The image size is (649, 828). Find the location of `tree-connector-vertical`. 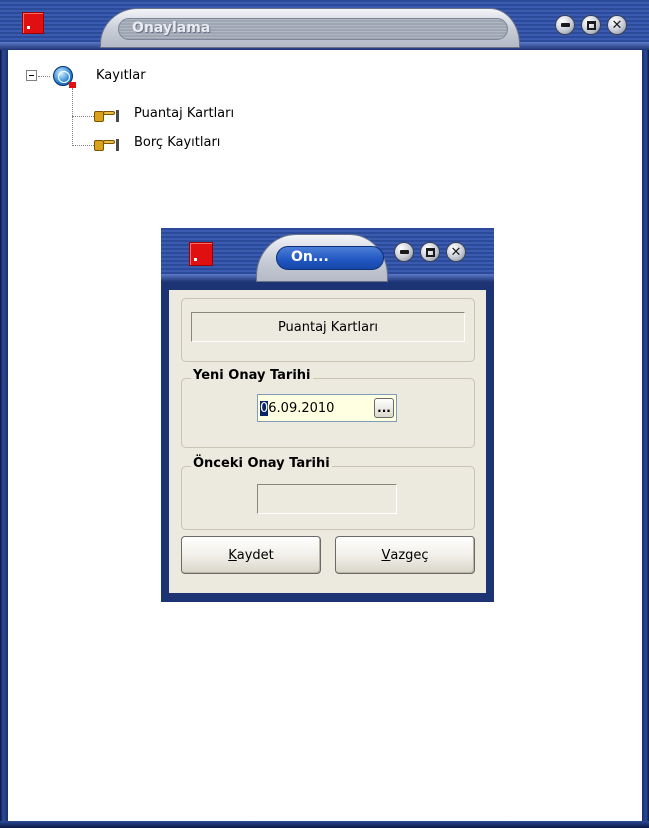

tree-connector-vertical is located at coordinates (72, 117).